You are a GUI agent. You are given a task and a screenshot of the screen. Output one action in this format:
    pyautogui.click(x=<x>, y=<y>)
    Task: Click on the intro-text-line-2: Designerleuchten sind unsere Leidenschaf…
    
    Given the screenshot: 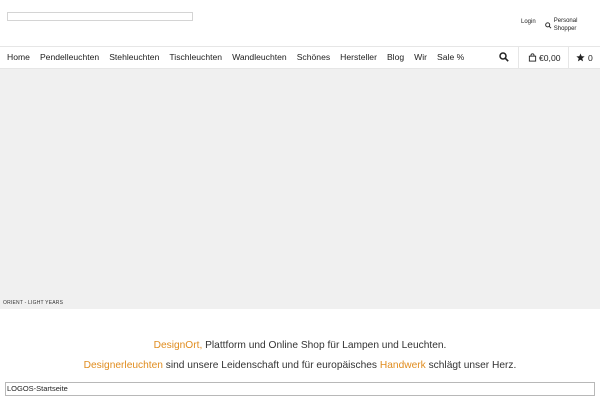 What is the action you would take?
    pyautogui.click(x=300, y=366)
    